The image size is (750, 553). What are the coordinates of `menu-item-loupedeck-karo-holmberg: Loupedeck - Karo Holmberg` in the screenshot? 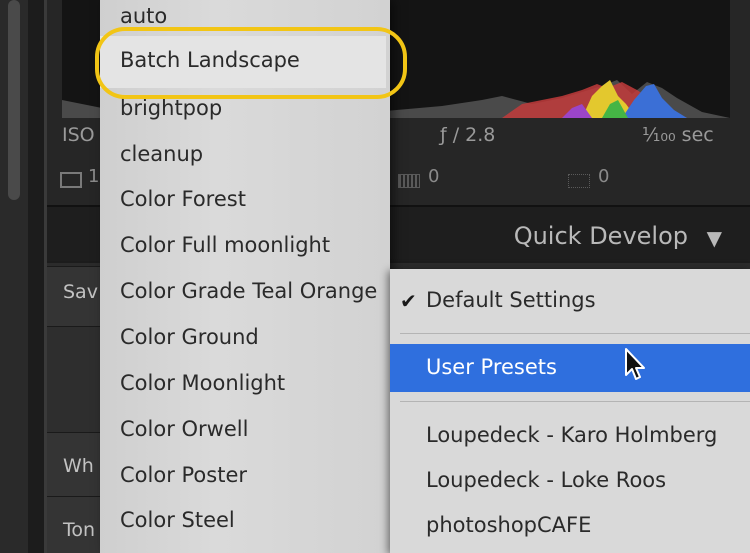 It's located at (571, 435).